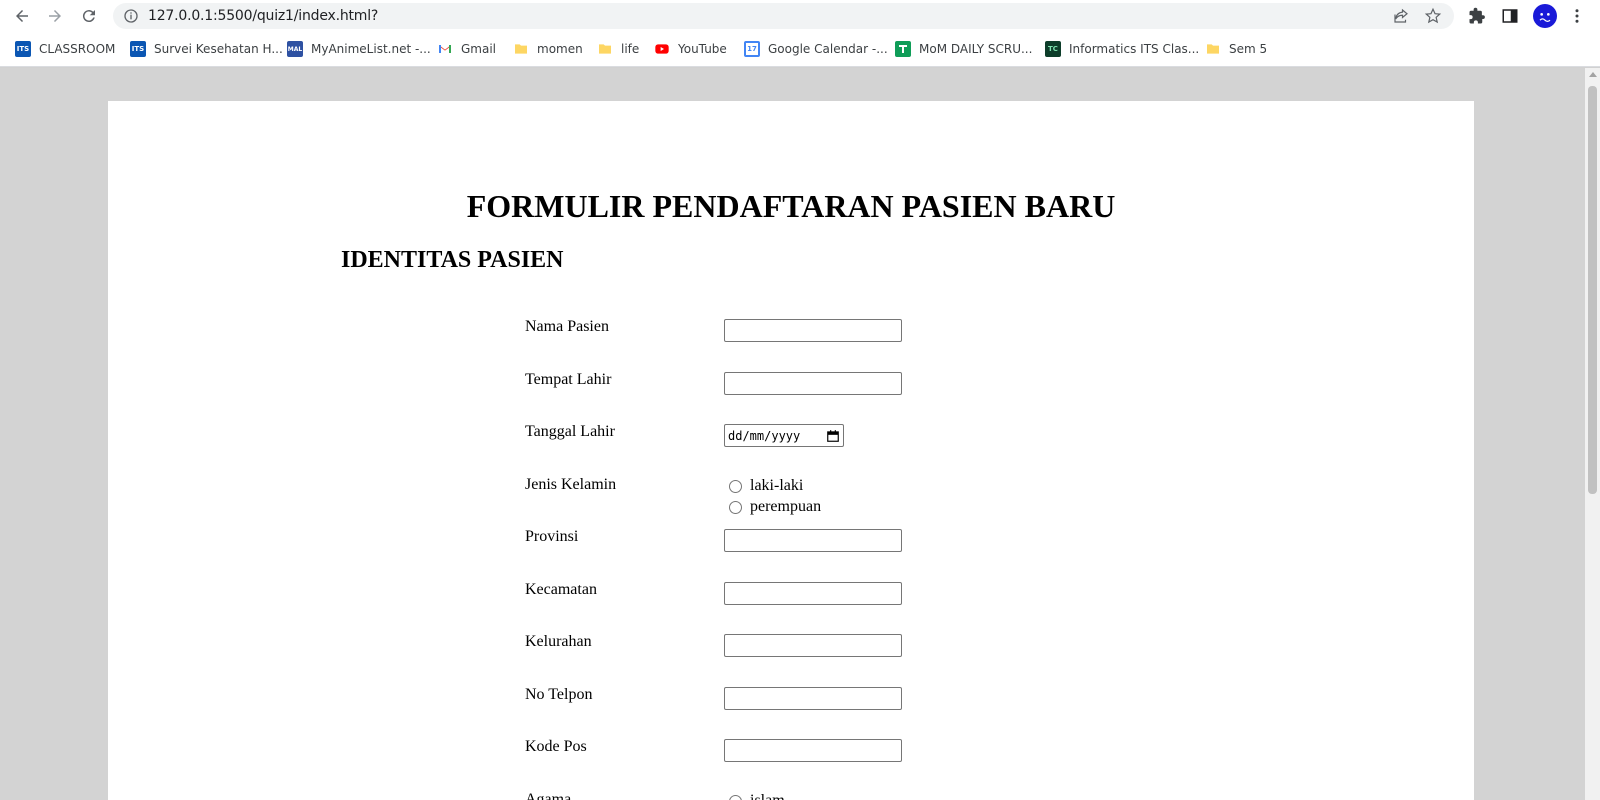 Image resolution: width=1600 pixels, height=800 pixels. What do you see at coordinates (548, 795) in the screenshot?
I see `agama-label: Agama` at bounding box center [548, 795].